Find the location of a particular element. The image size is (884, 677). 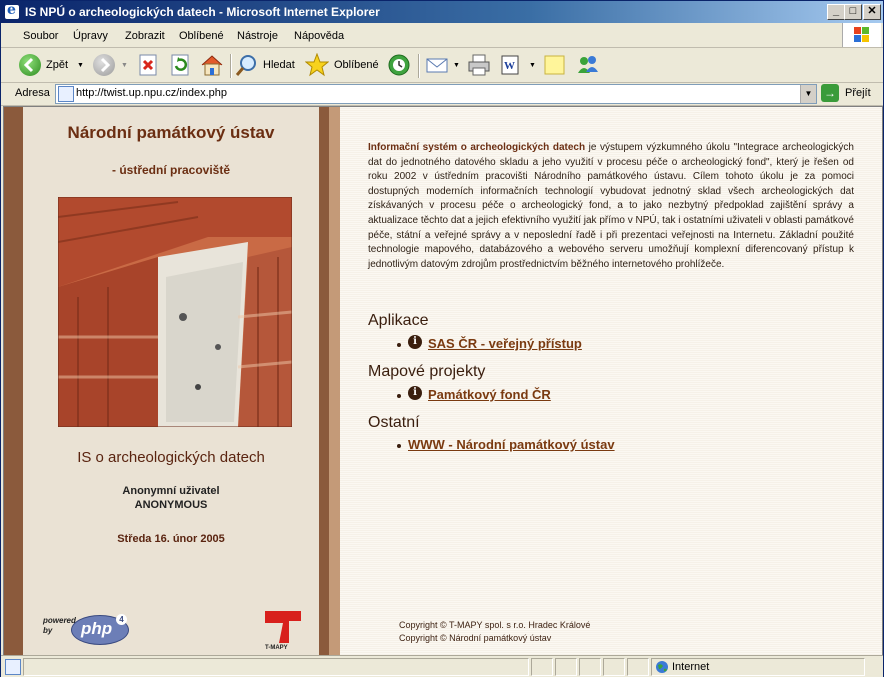

star-icon is located at coordinates (317, 64).